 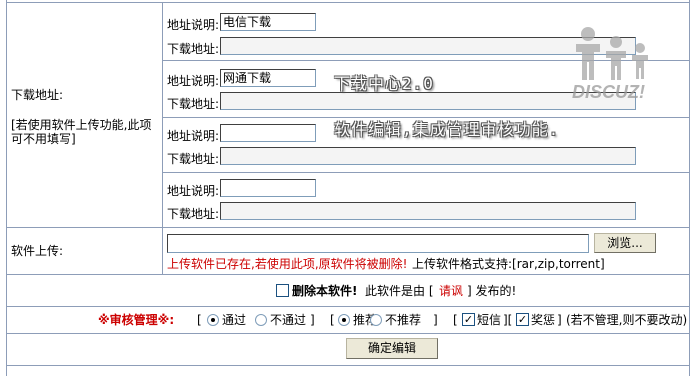 What do you see at coordinates (37, 251) in the screenshot?
I see `upload-label: 软件上传:` at bounding box center [37, 251].